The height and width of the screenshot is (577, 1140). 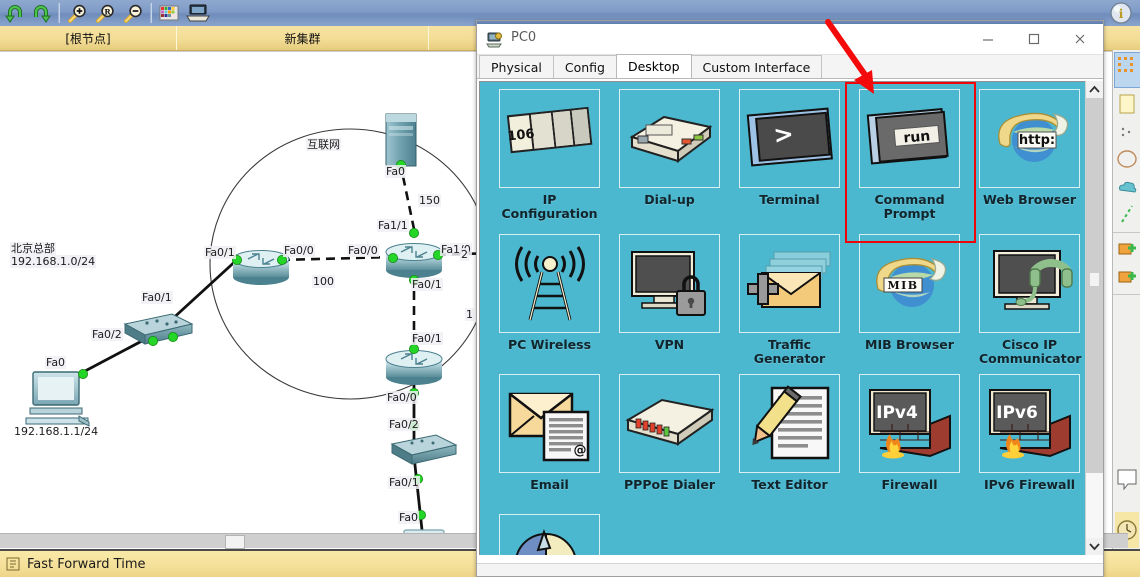 I want to click on app-pie-chart, so click(x=549, y=534).